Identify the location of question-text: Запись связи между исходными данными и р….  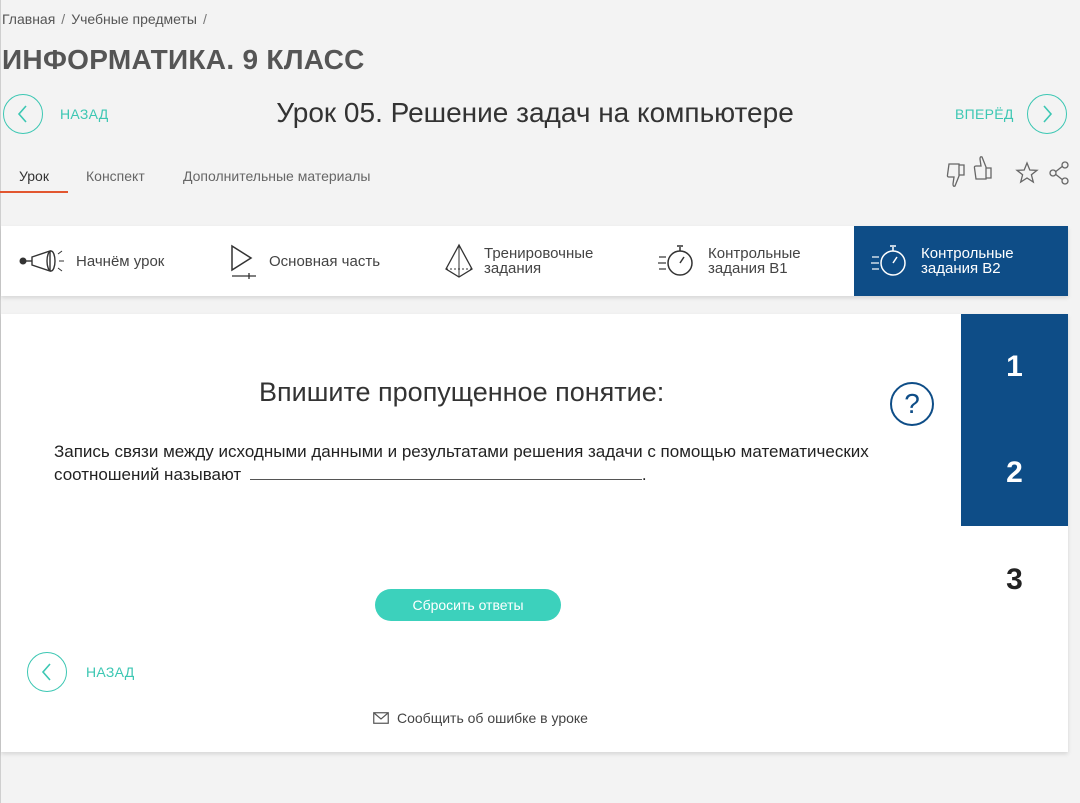
(494, 463).